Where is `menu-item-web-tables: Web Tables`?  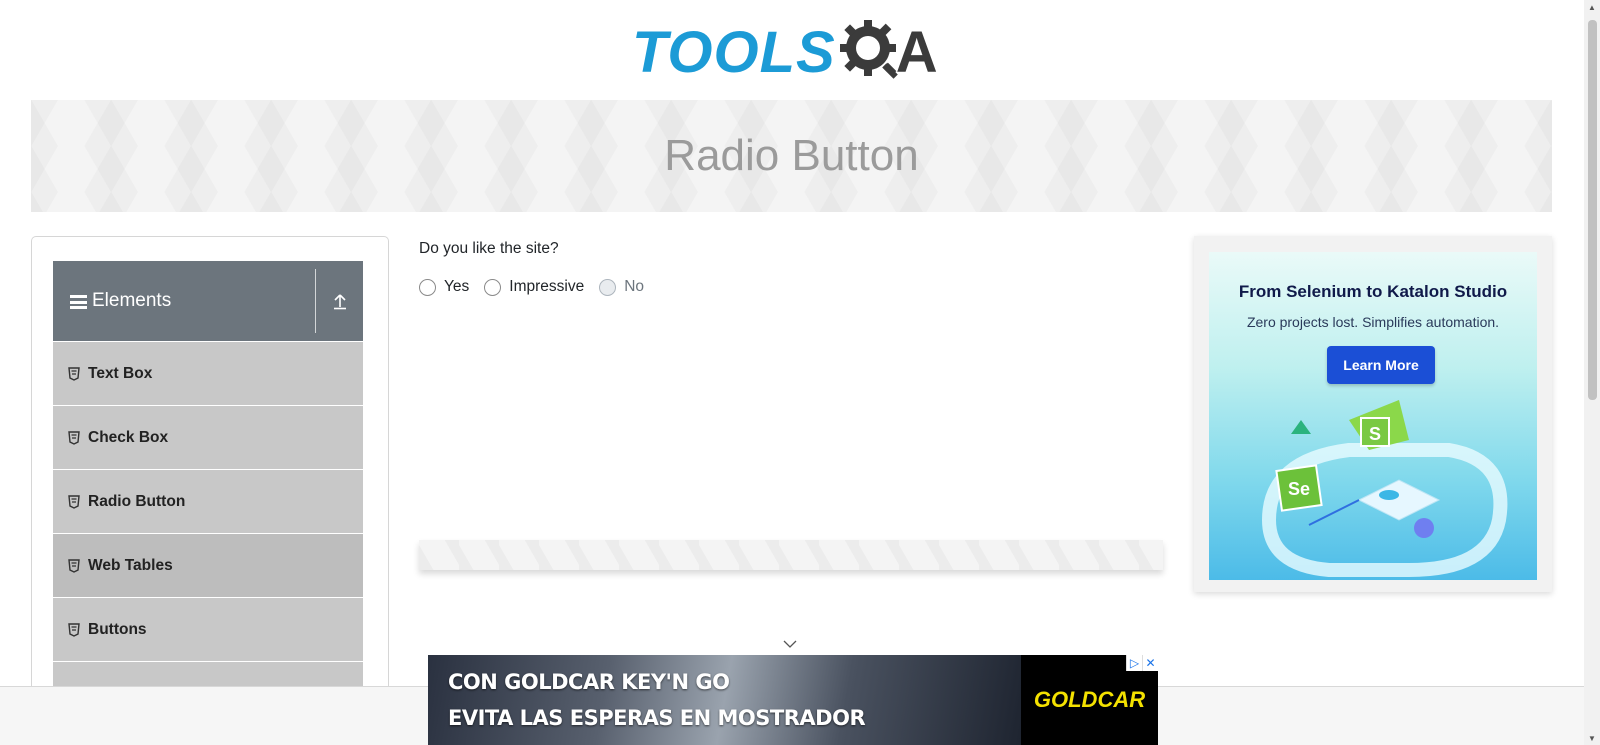 menu-item-web-tables: Web Tables is located at coordinates (208, 565).